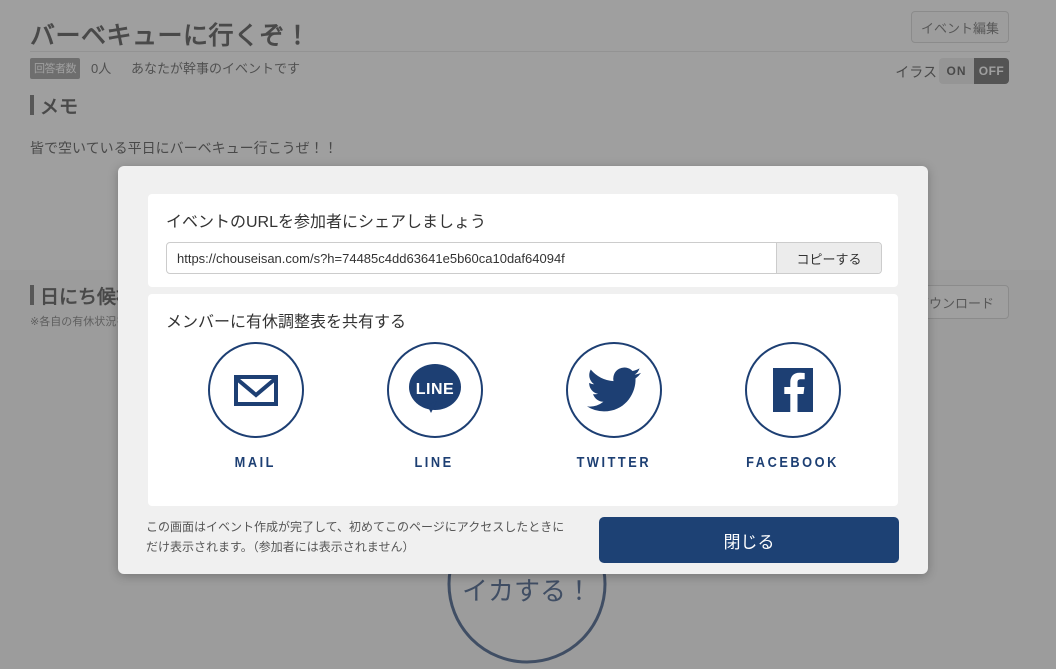  I want to click on url-share-card: イベントのURLを参加者にシェアしましょう コピーする, so click(523, 240).